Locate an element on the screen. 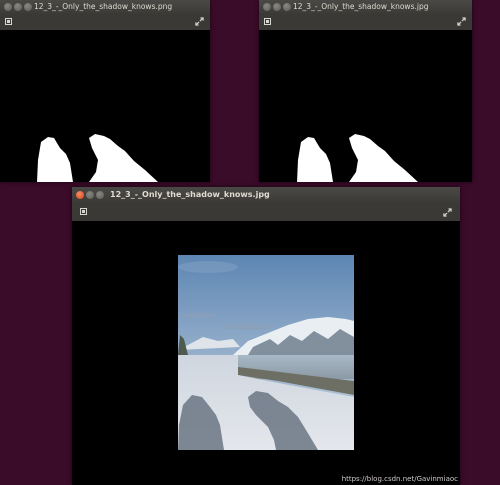  window-title: 12_3_-_Only_the_shadow_knows.png is located at coordinates (103, 6).